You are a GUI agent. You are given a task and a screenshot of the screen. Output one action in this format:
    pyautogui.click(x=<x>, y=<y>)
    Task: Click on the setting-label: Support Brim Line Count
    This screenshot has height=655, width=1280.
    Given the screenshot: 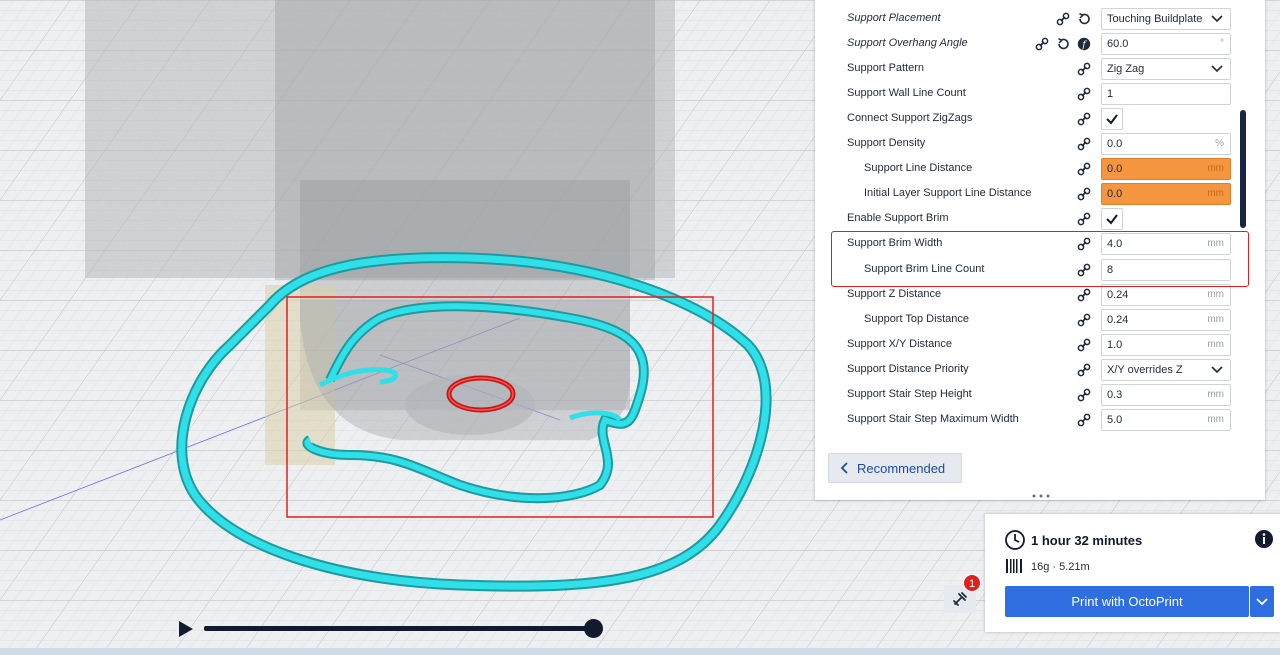 What is the action you would take?
    pyautogui.click(x=924, y=268)
    